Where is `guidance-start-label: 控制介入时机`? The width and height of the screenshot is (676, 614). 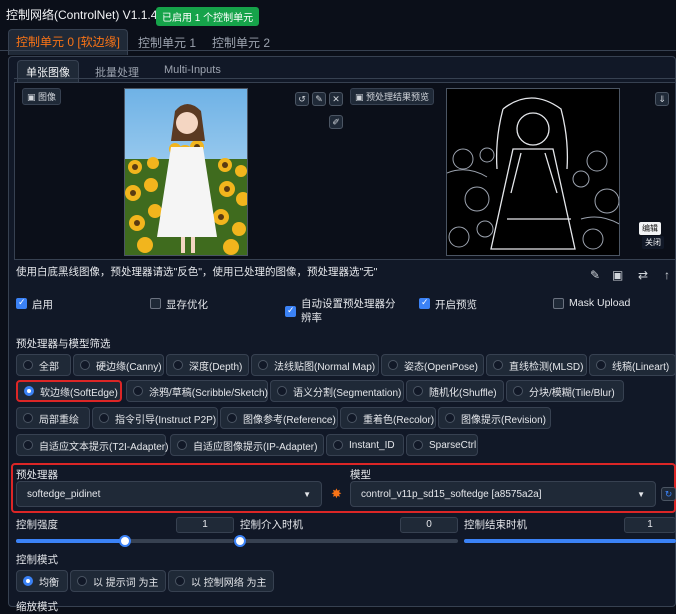
guidance-start-label: 控制介入时机 is located at coordinates (271, 525).